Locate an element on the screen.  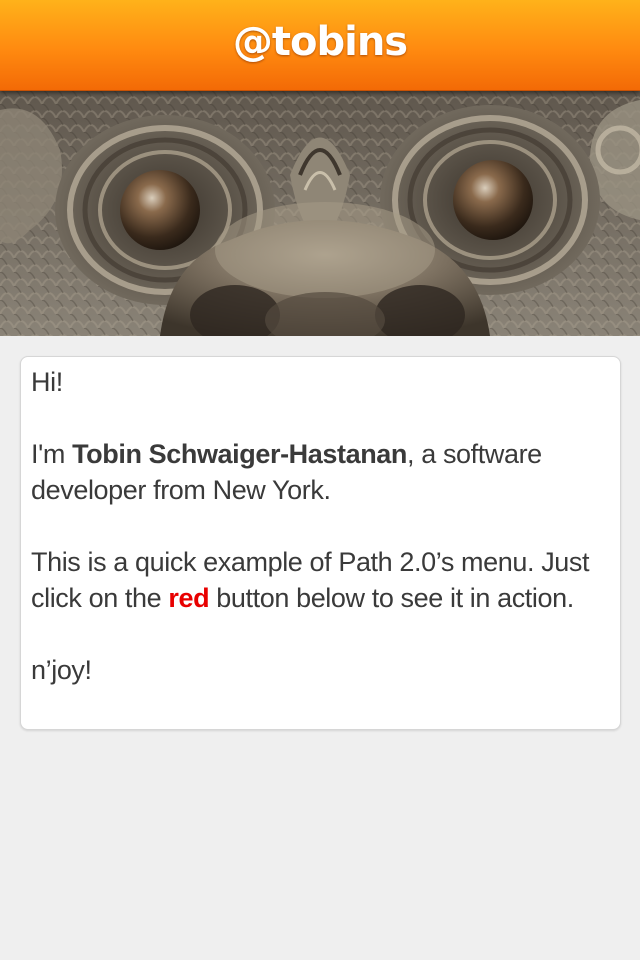
instruction-suffix: button below to see it in action. is located at coordinates (391, 598).